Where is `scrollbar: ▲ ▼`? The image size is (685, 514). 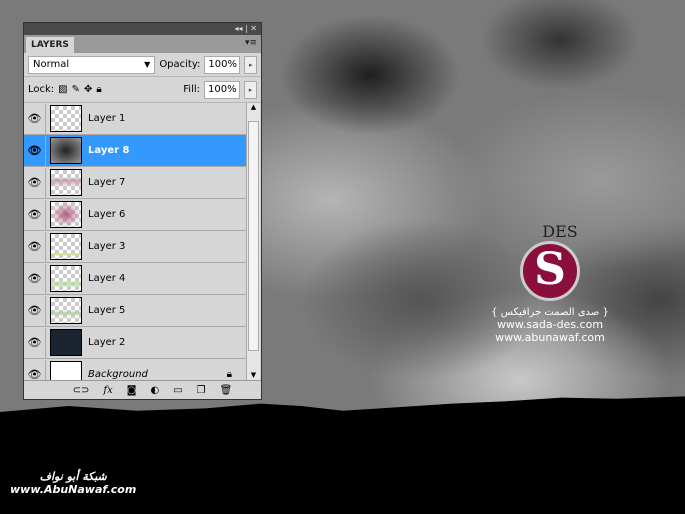 scrollbar: ▲ ▼ is located at coordinates (253, 242).